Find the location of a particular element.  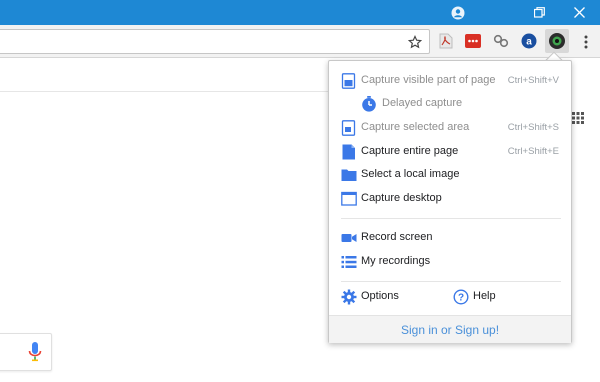

menu-item-my-recordings: My recordings is located at coordinates (451, 262).